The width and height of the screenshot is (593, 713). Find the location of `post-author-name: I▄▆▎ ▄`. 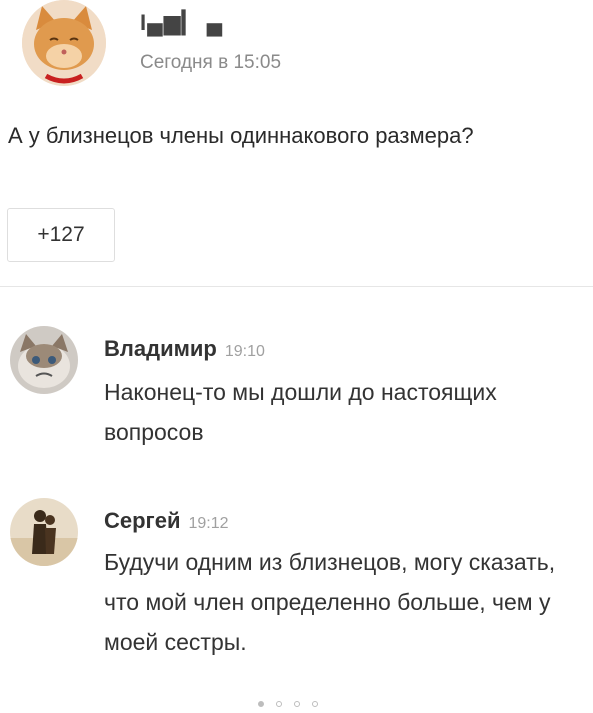

post-author-name: I▄▆▎ ▄ is located at coordinates (181, 23).